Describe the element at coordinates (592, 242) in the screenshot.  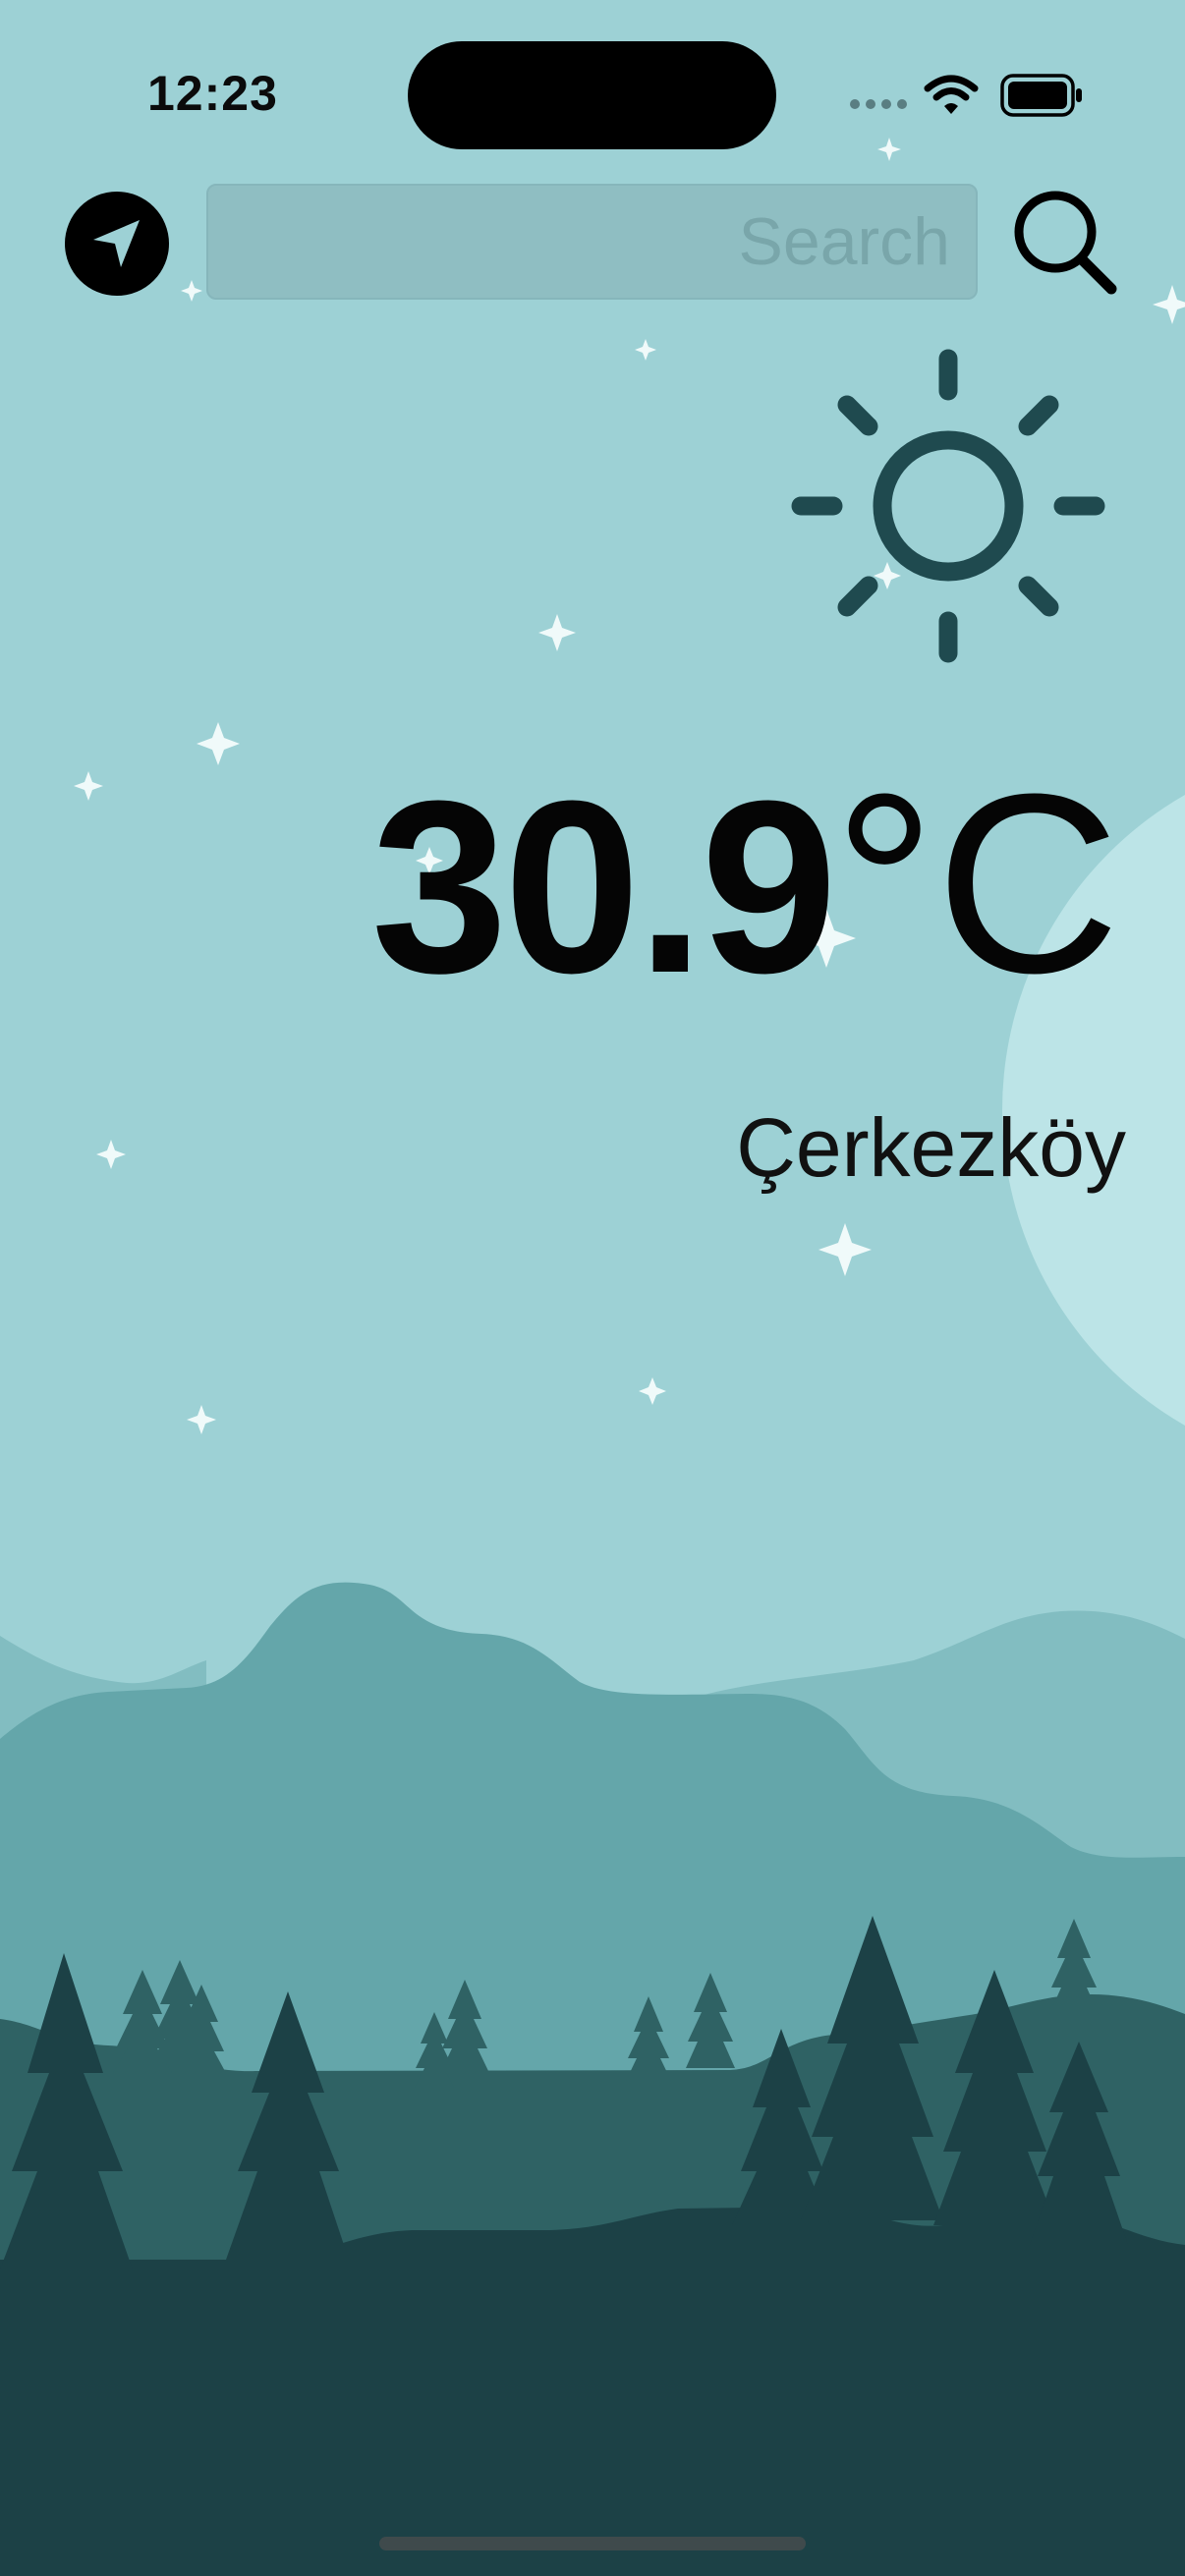
I see `search-input` at that location.